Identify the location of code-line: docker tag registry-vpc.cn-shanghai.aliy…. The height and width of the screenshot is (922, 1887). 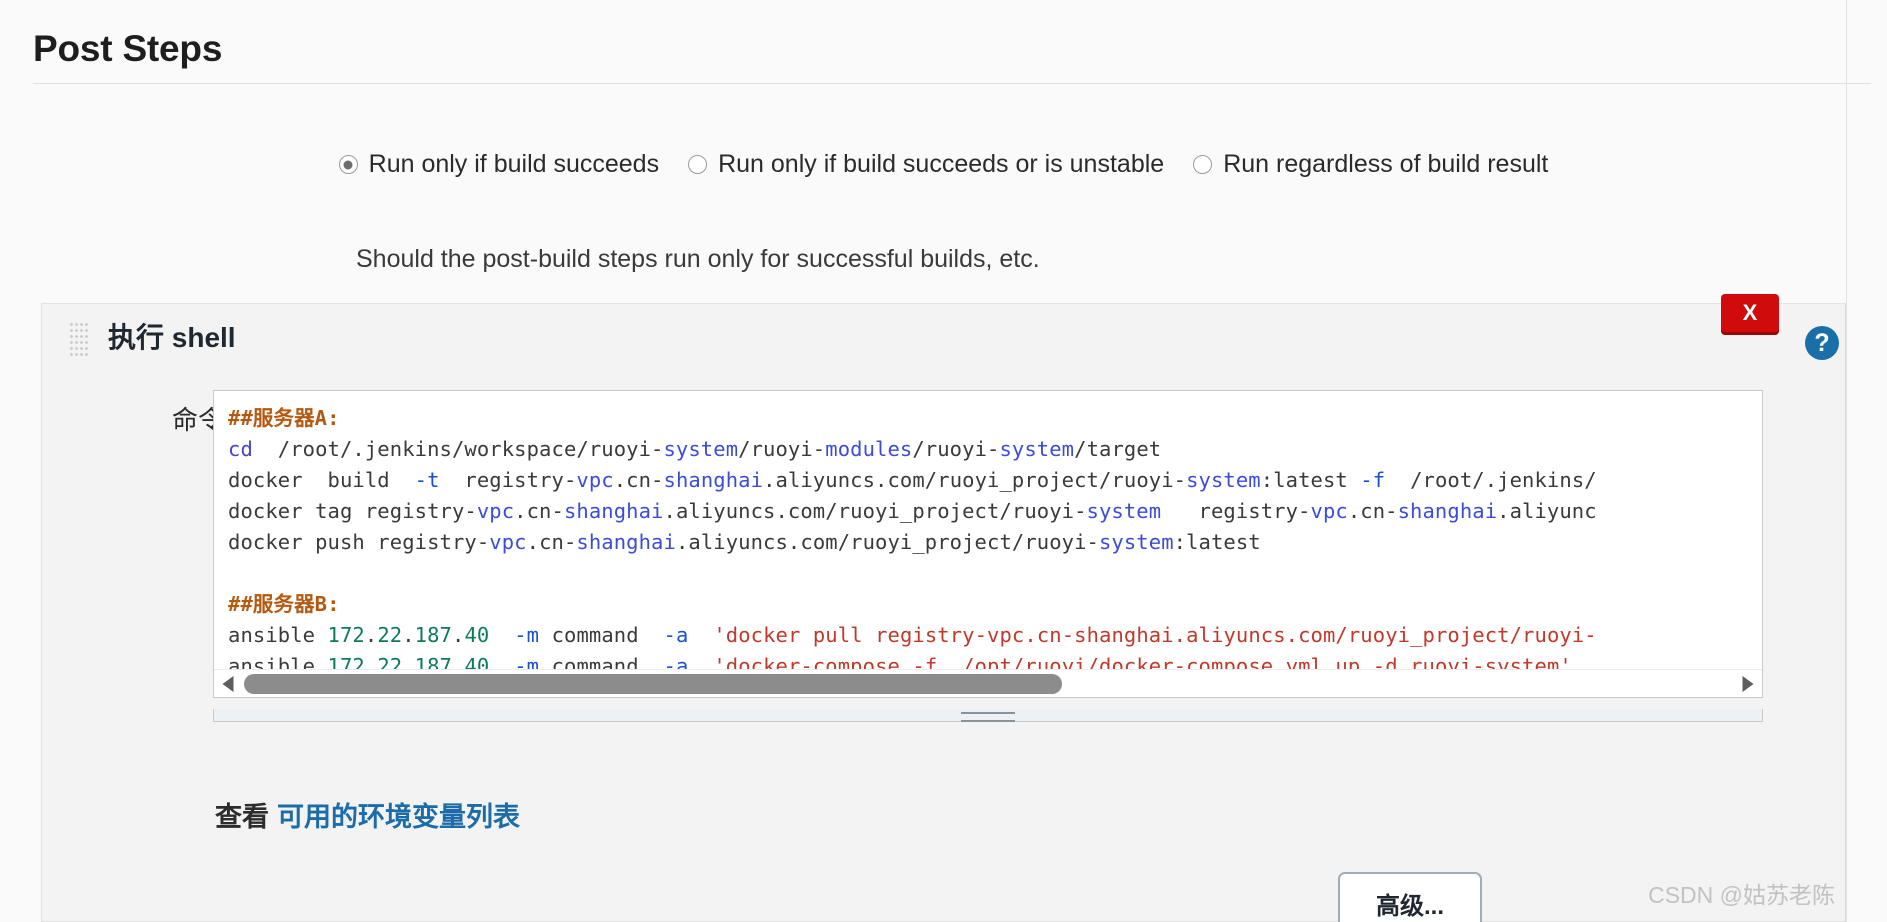
(995, 511).